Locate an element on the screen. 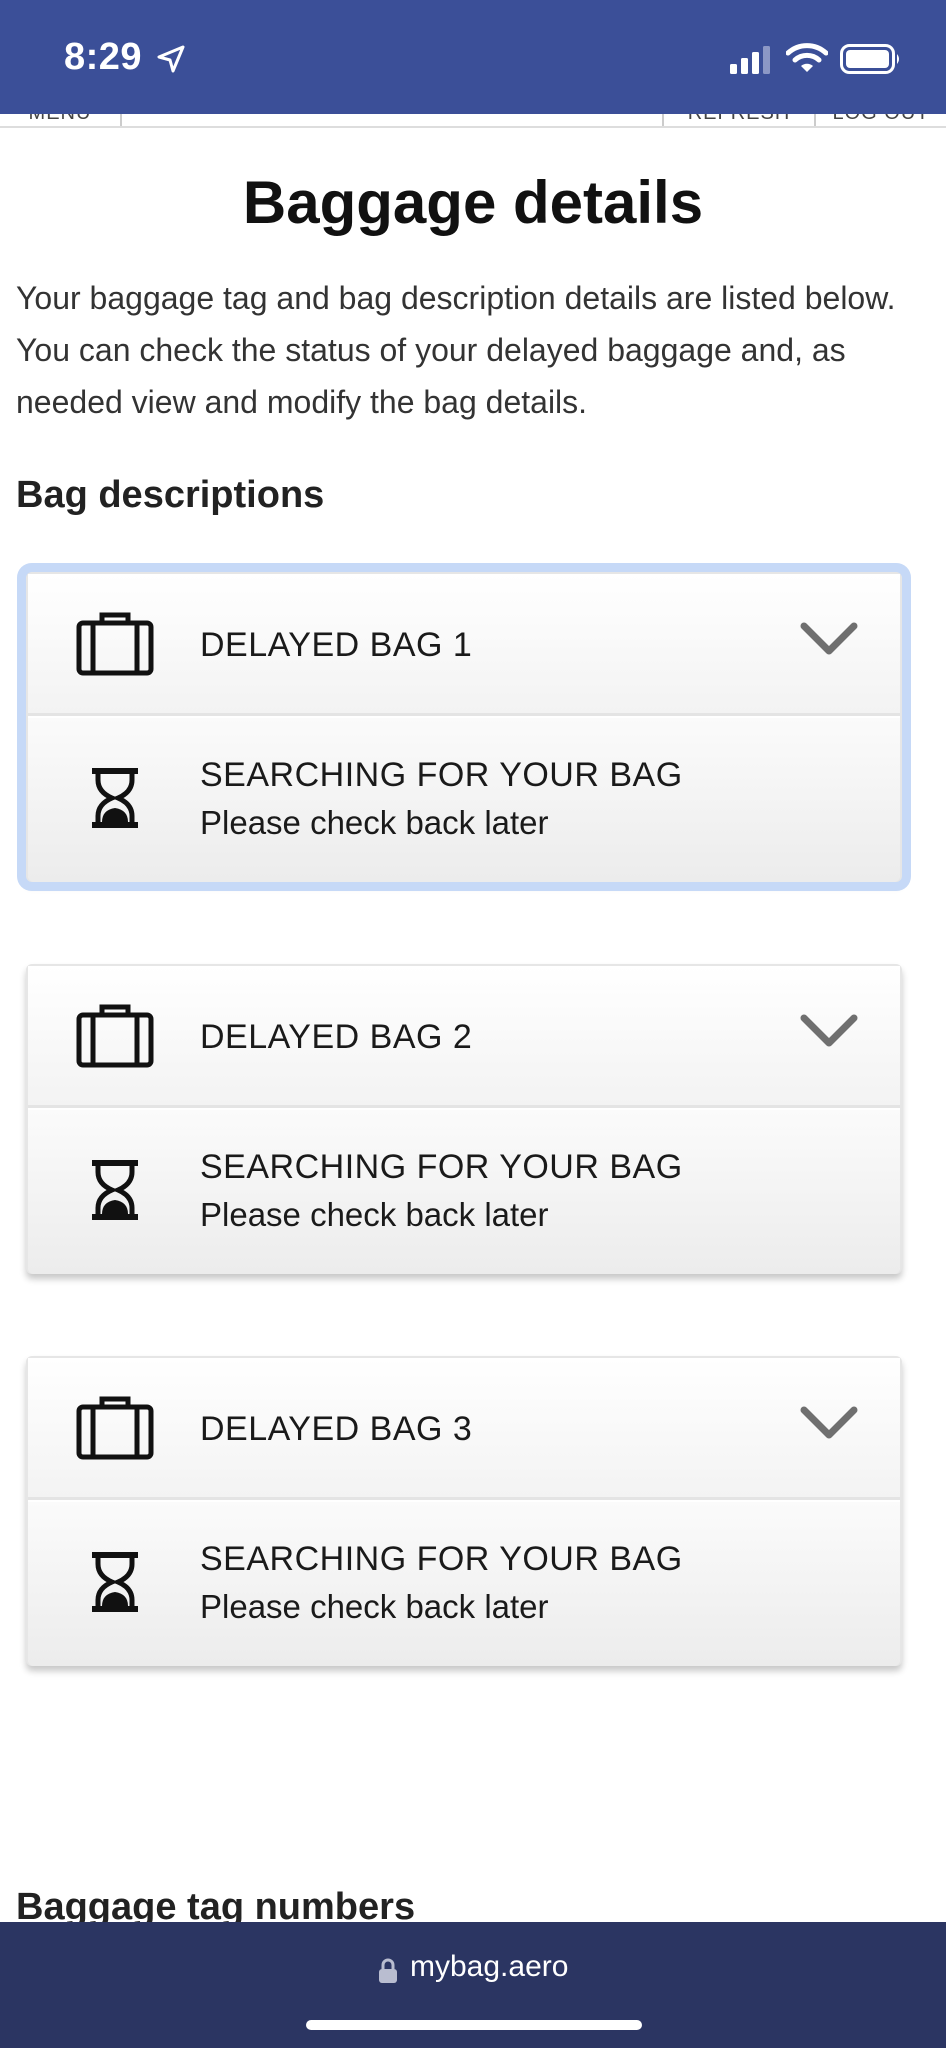  bag-card-header: DELAYED BAG 2 is located at coordinates (464, 1037).